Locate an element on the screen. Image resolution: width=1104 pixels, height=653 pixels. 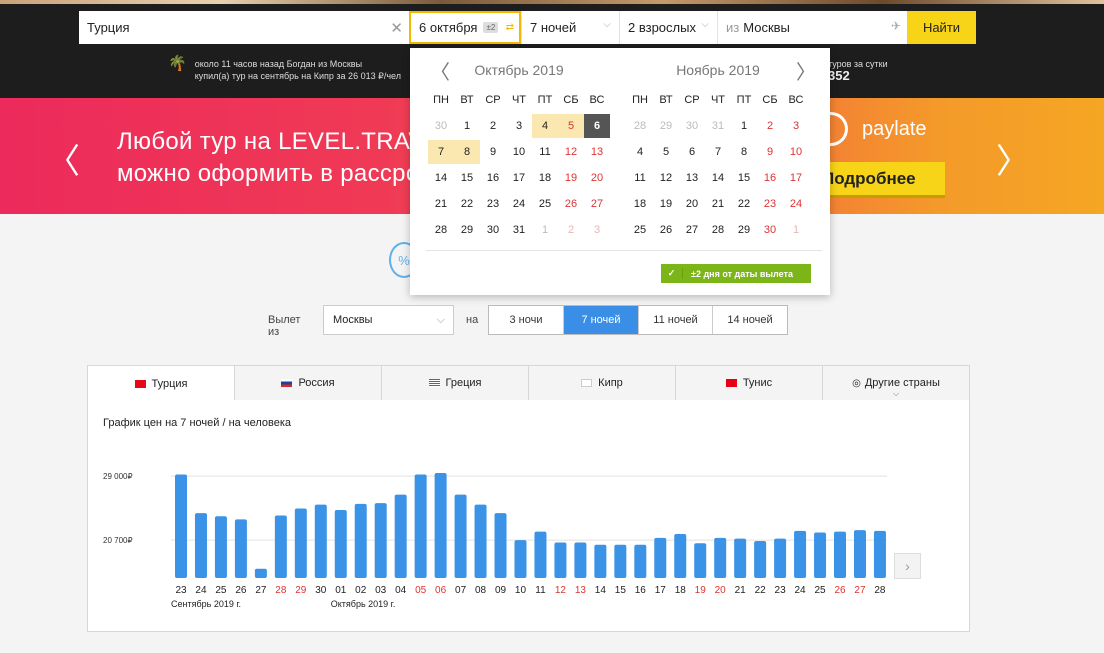
tab-tr: Турция is located at coordinates (161, 383).